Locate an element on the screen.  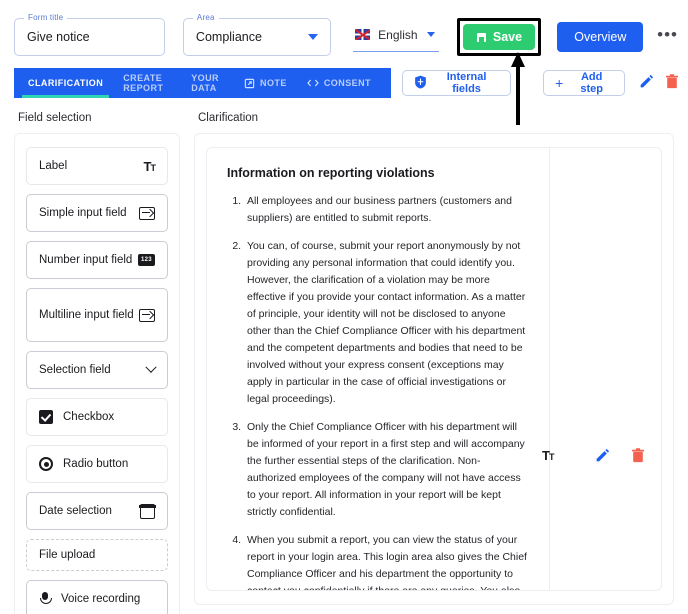
tab-clarification: CLARIFICATION is located at coordinates (67, 83).